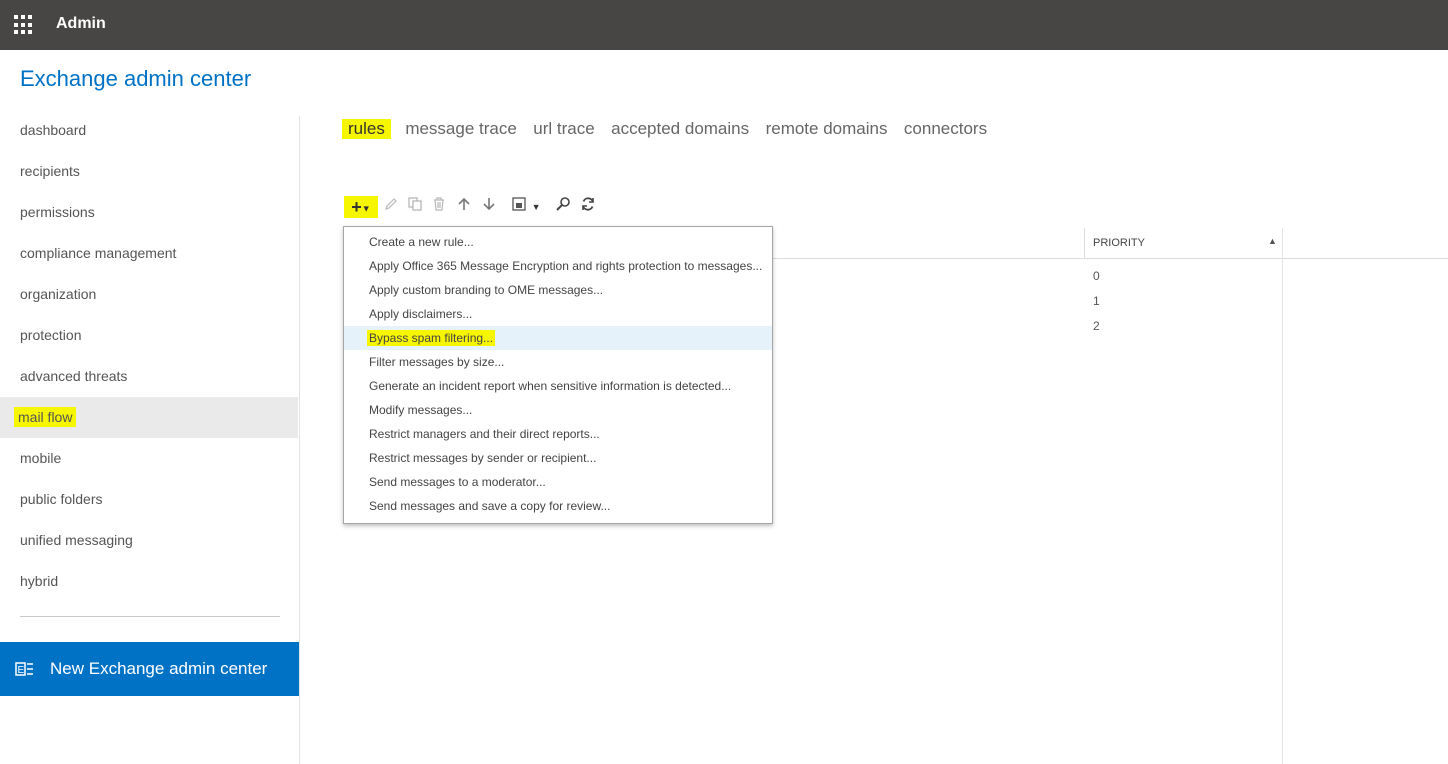 This screenshot has height=764, width=1448. I want to click on tab-accepted-domains: accepted domains, so click(680, 129).